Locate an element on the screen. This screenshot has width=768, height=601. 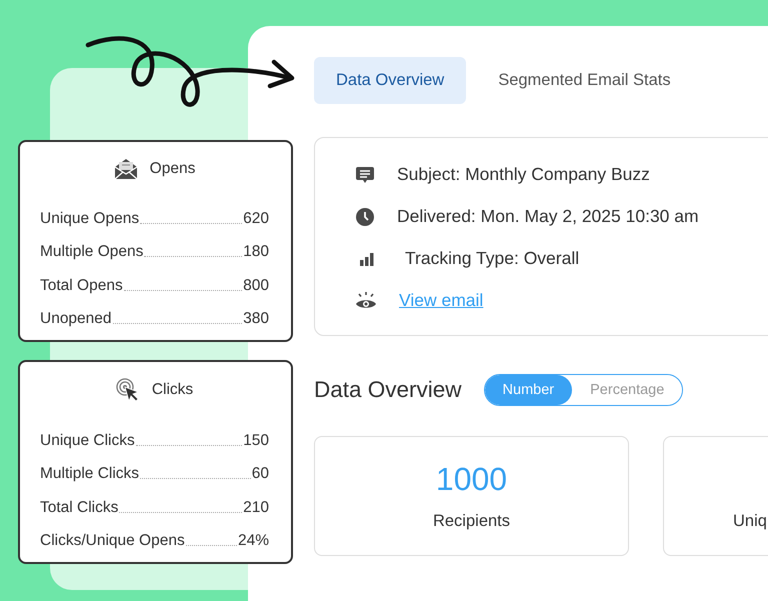
clock-icon is located at coordinates (365, 216).